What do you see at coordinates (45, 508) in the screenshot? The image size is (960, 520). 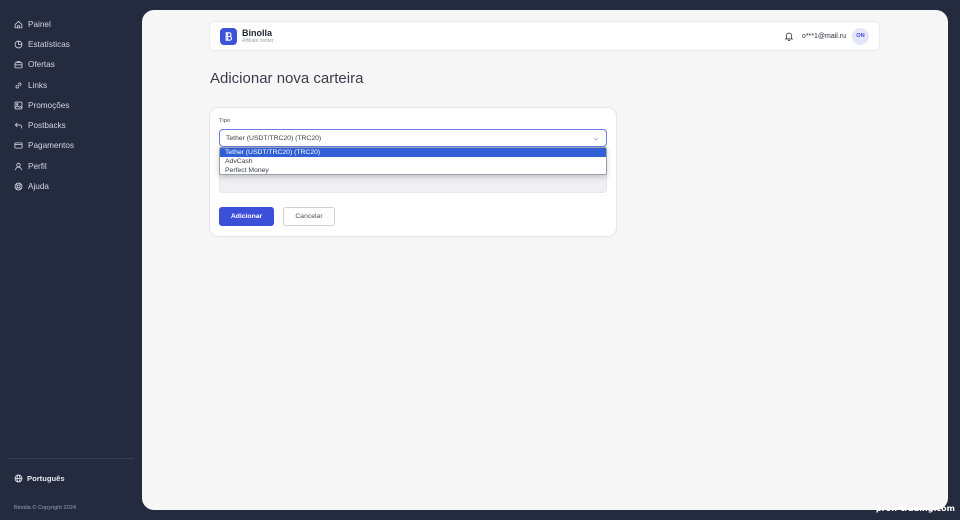 I see `copyright: Binolla © Copyright 2024` at bounding box center [45, 508].